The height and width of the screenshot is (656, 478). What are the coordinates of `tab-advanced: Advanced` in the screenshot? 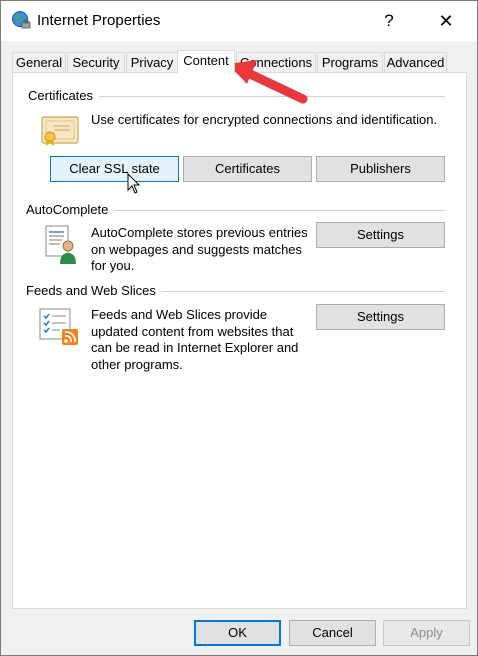 It's located at (415, 62).